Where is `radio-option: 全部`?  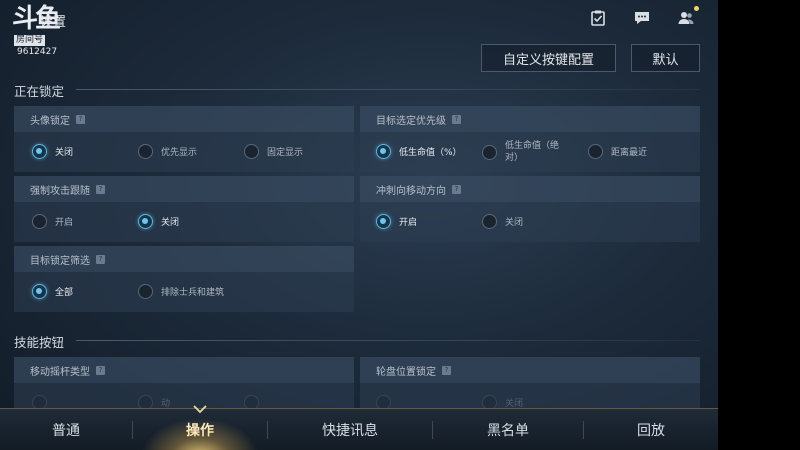 radio-option: 全部 is located at coordinates (52, 291).